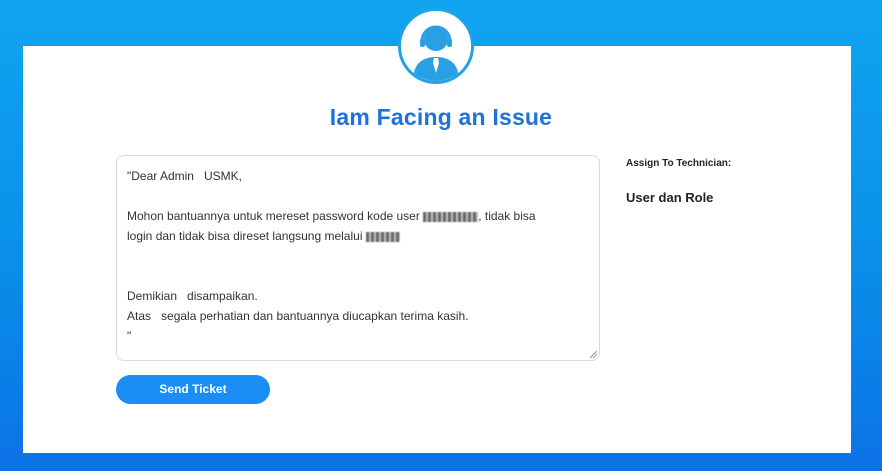 Image resolution: width=882 pixels, height=471 pixels. Describe the element at coordinates (184, 176) in the screenshot. I see `message-greeting: "Dear Admin USMK,` at that location.